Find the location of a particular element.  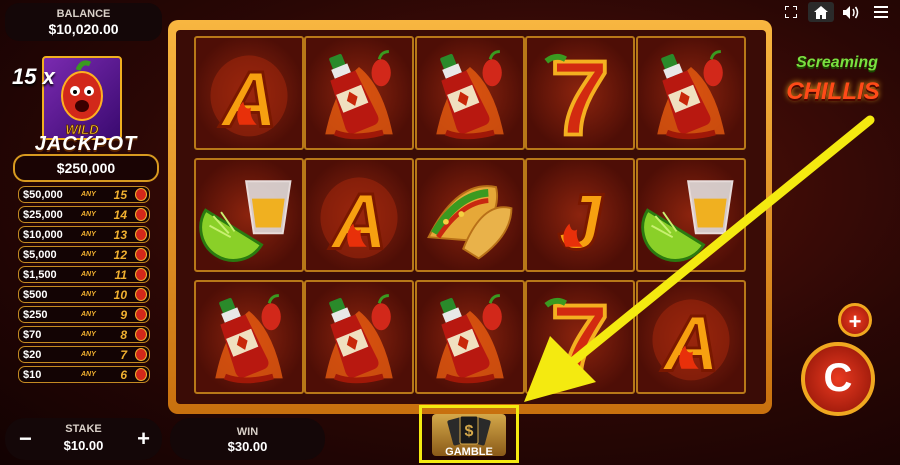

stake-panel: − STAKE $10.00 + is located at coordinates (83, 439).